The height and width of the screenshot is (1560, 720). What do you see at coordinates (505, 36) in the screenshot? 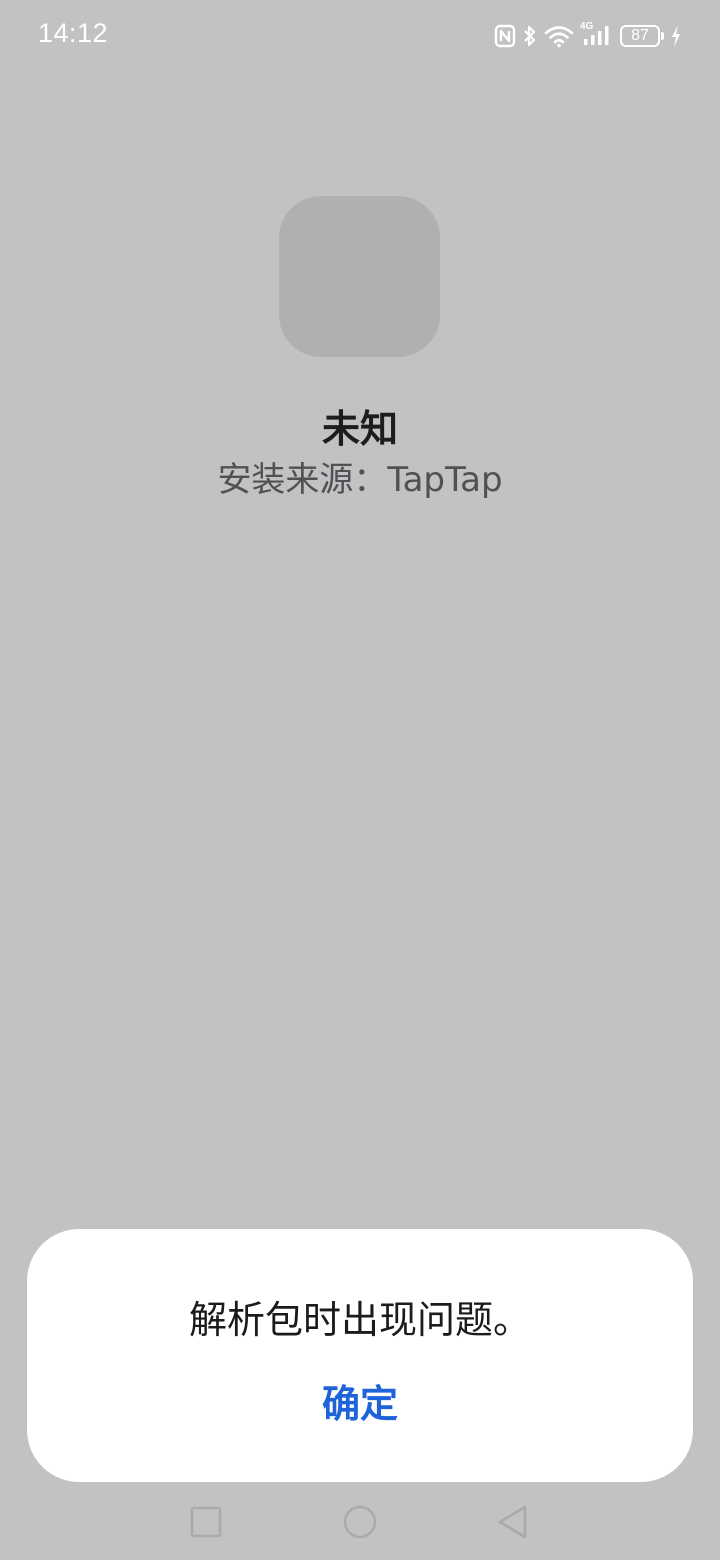
I see `nfc-icon` at bounding box center [505, 36].